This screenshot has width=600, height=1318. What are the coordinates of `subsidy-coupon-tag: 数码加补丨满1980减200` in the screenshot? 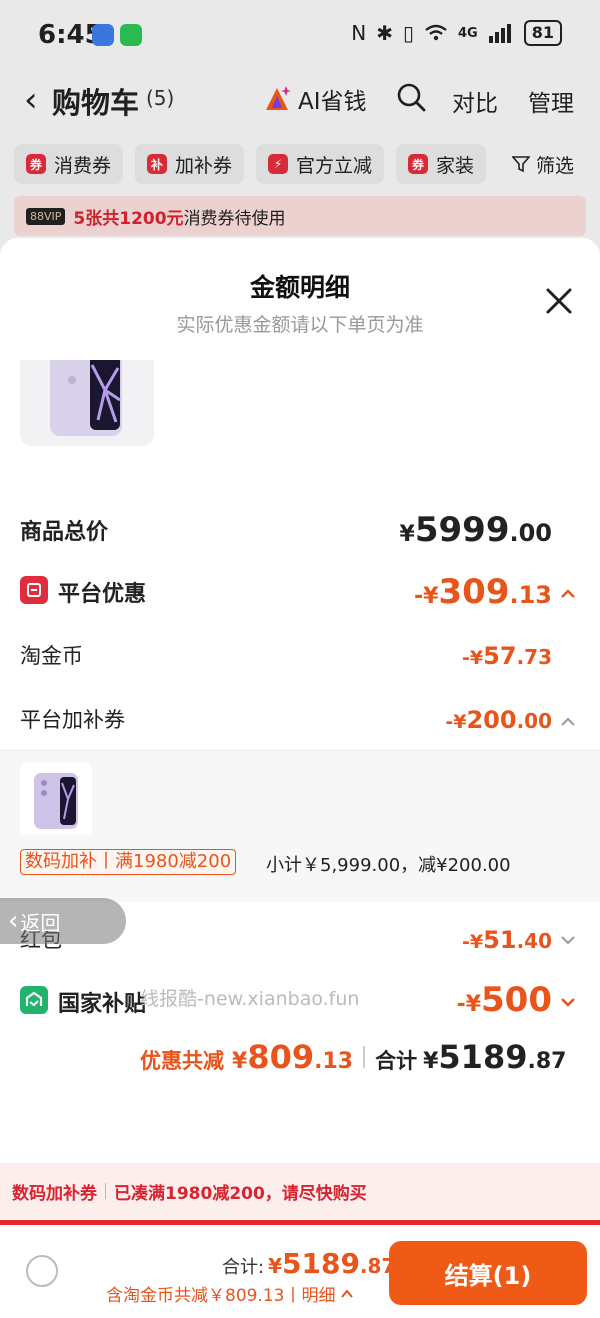 It's located at (128, 862).